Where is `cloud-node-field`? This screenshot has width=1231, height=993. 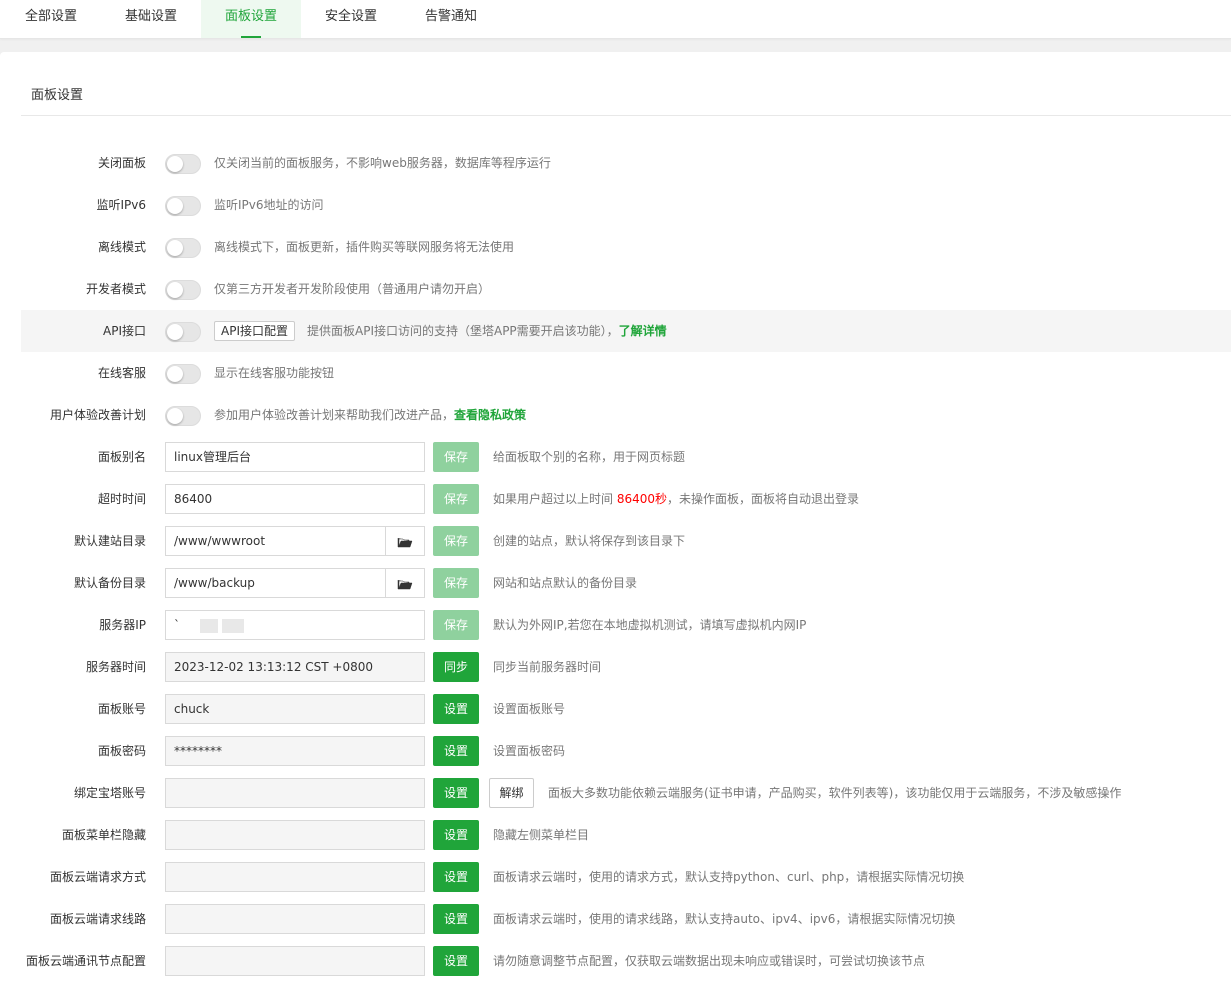 cloud-node-field is located at coordinates (295, 961).